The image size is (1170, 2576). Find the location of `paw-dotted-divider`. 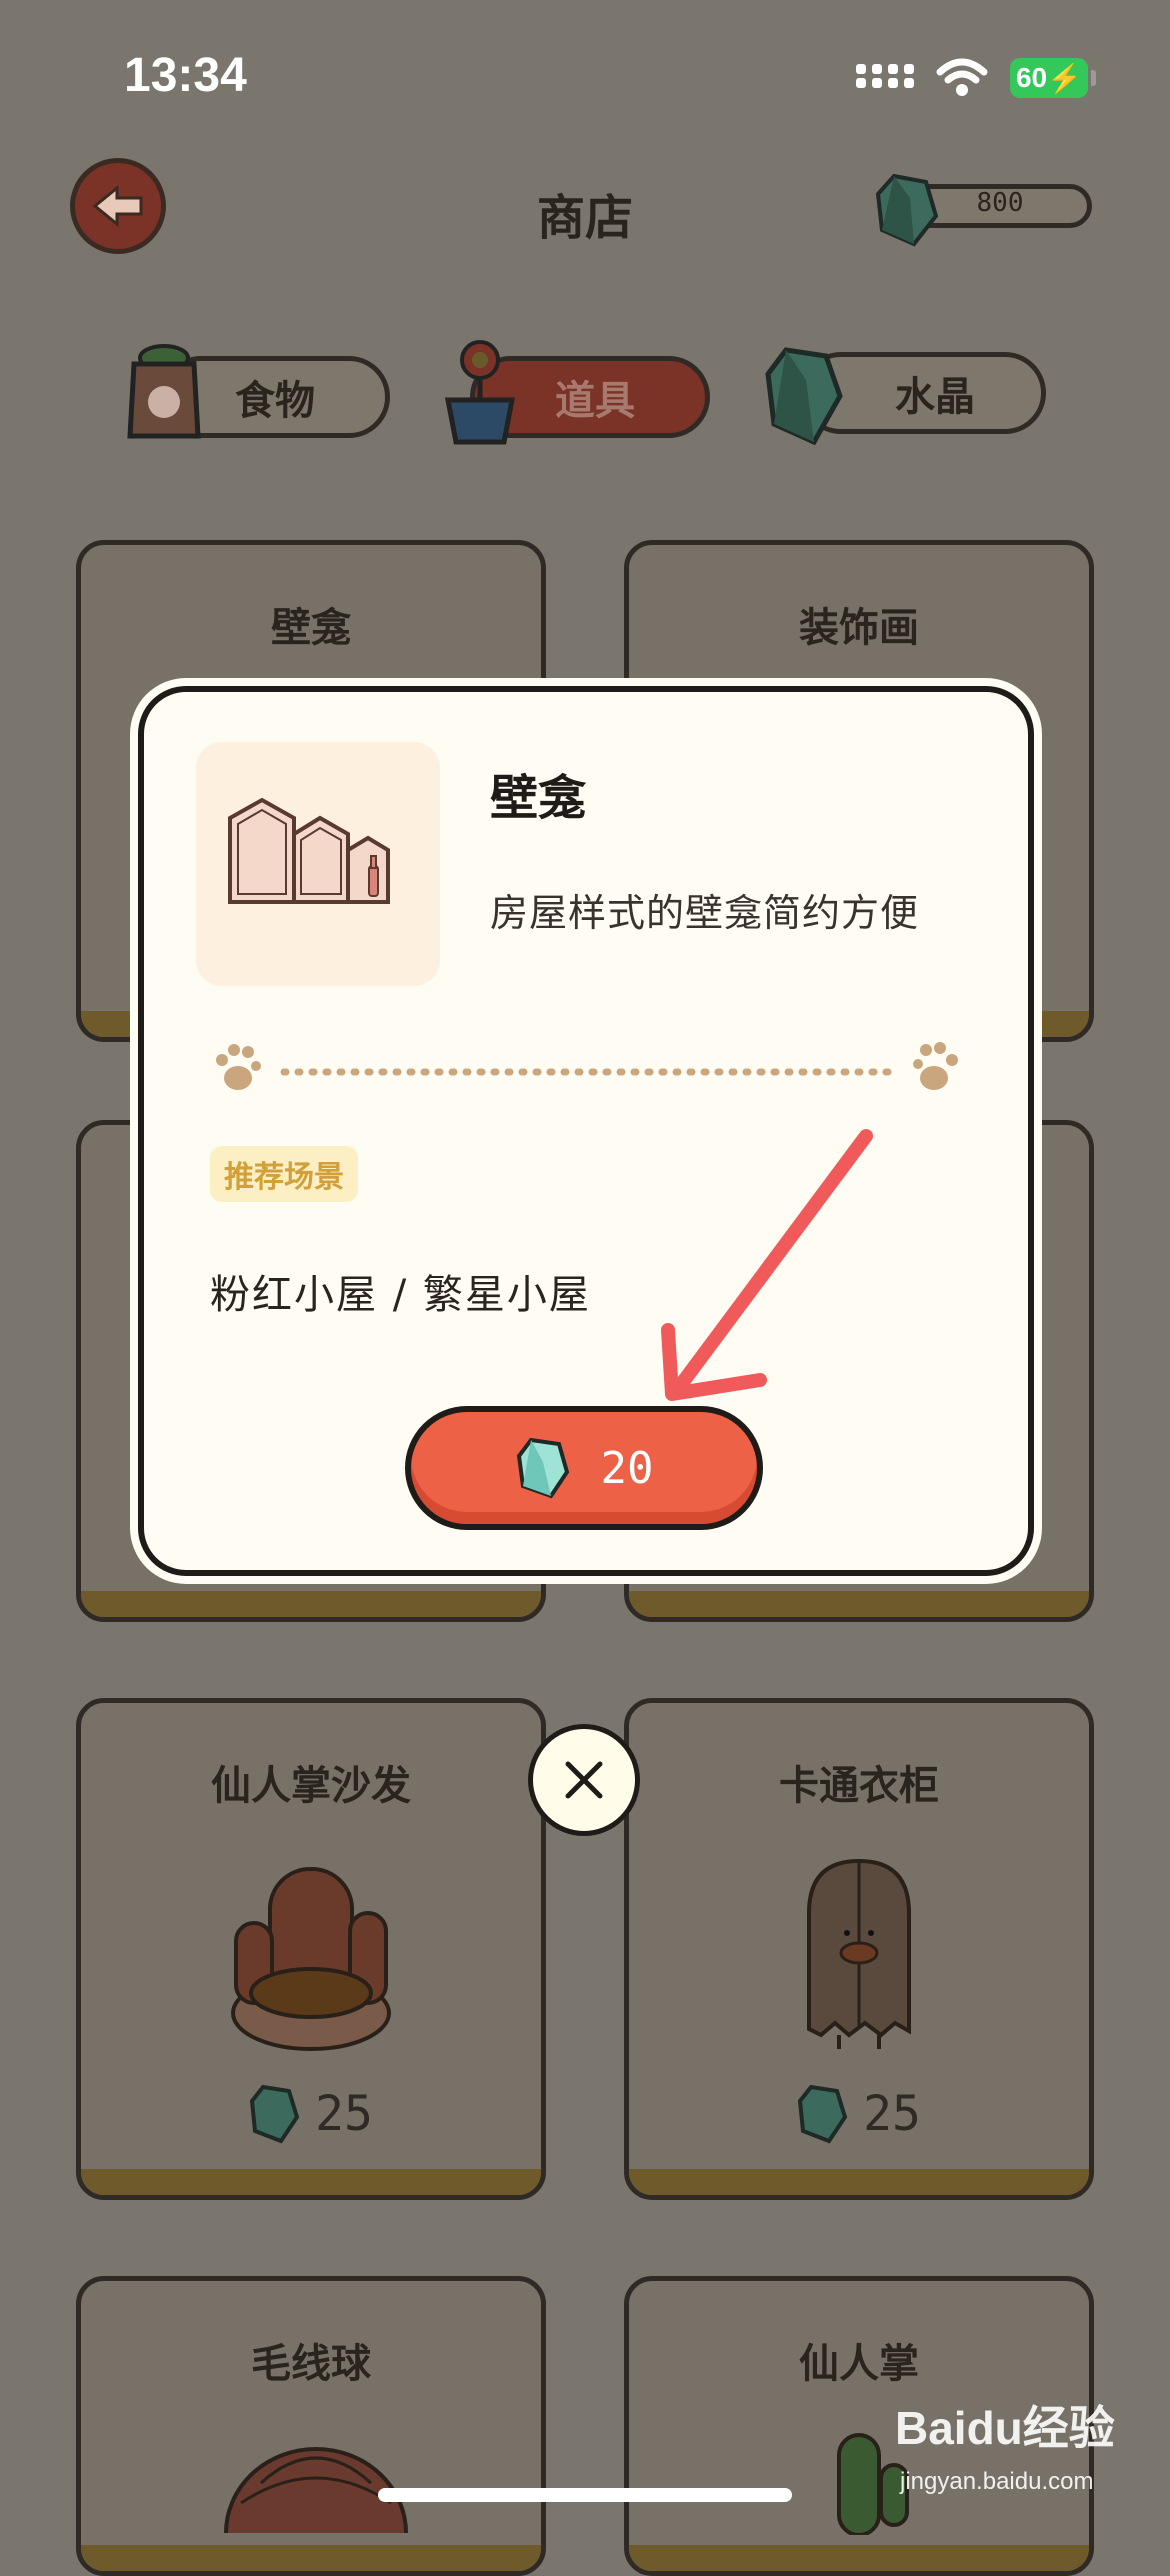

paw-dotted-divider is located at coordinates (587, 1066).